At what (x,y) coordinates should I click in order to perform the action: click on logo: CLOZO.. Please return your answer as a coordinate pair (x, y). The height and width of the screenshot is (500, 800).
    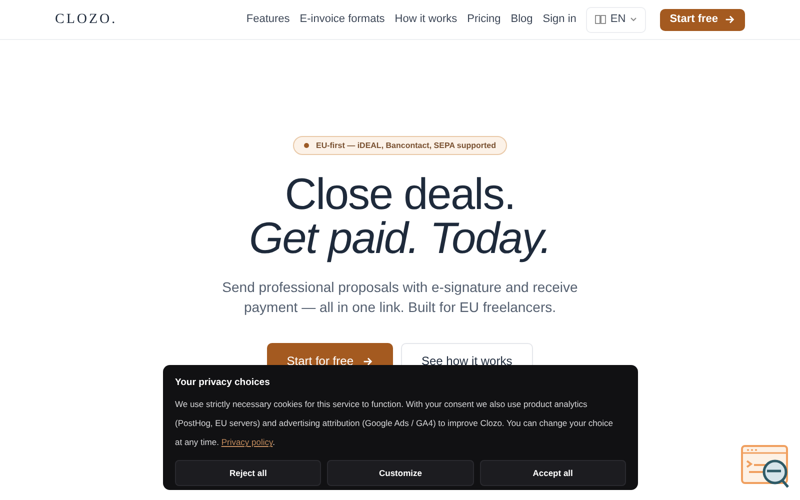
    Looking at the image, I should click on (86, 19).